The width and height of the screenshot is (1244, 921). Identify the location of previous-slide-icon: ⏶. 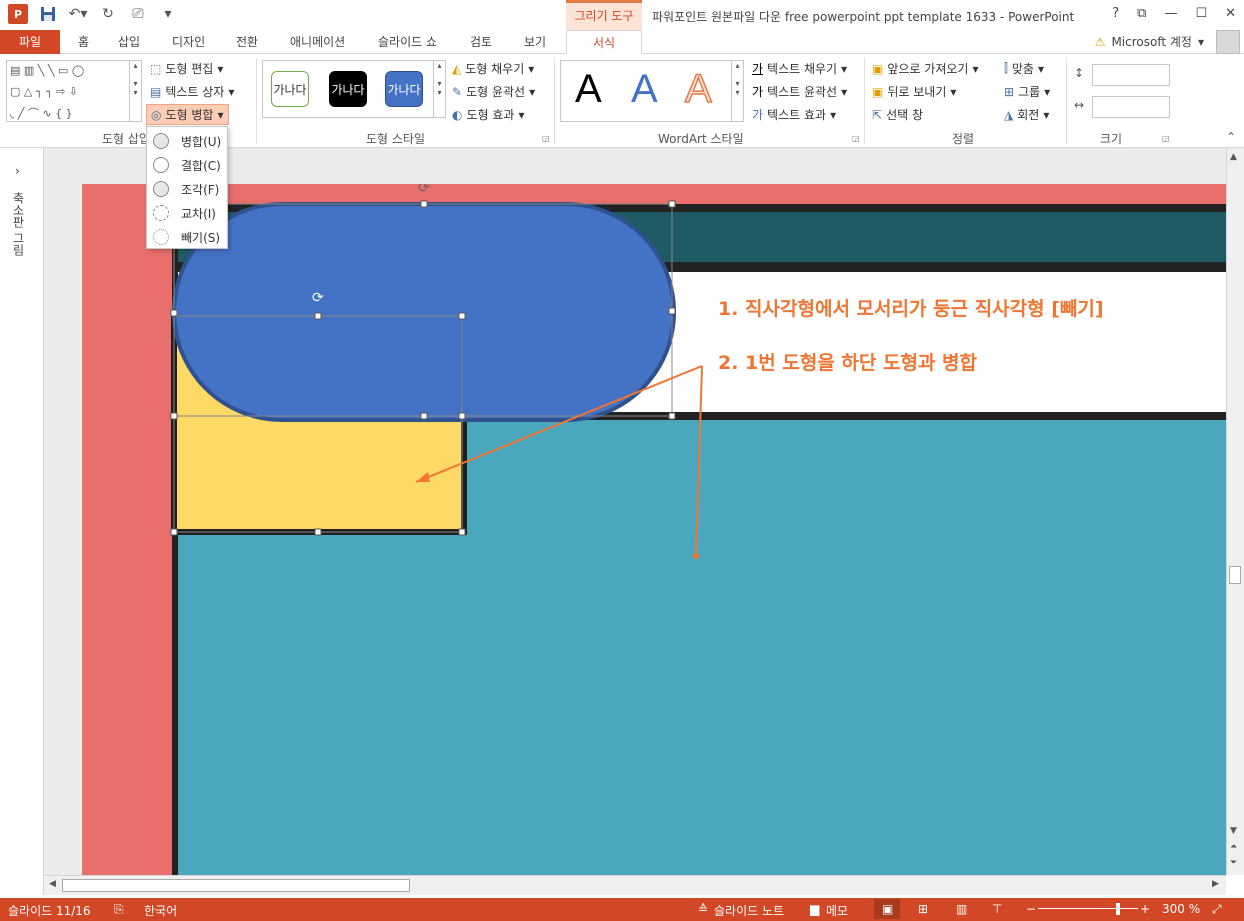
(1233, 847).